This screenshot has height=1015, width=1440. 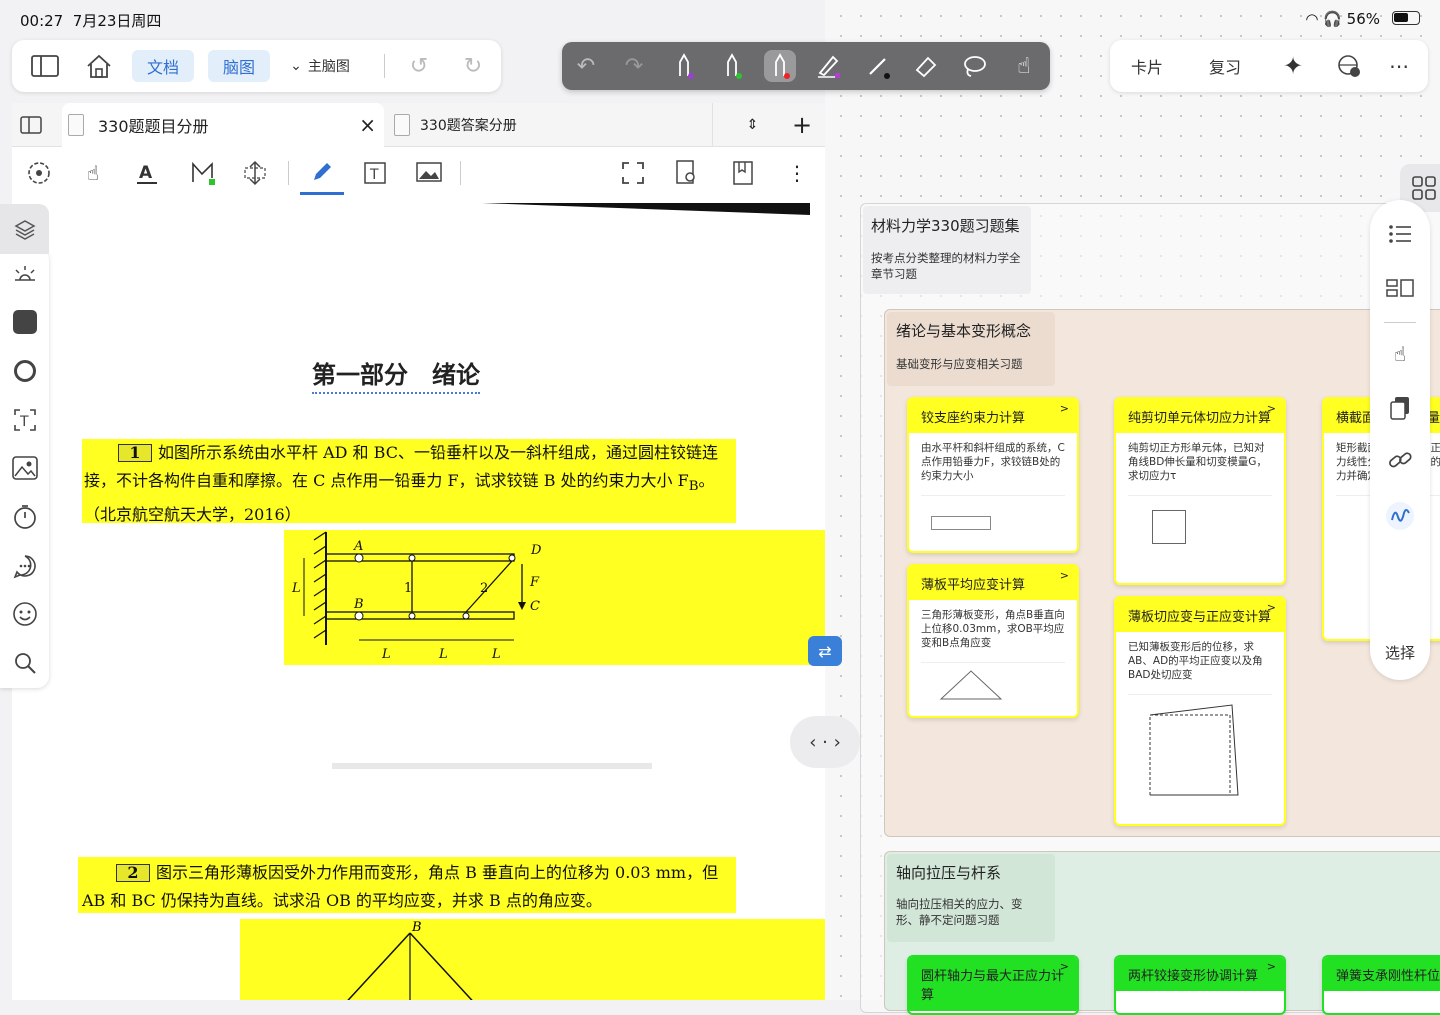 I want to click on group-title: 绪论与基本变形概念, so click(x=964, y=331).